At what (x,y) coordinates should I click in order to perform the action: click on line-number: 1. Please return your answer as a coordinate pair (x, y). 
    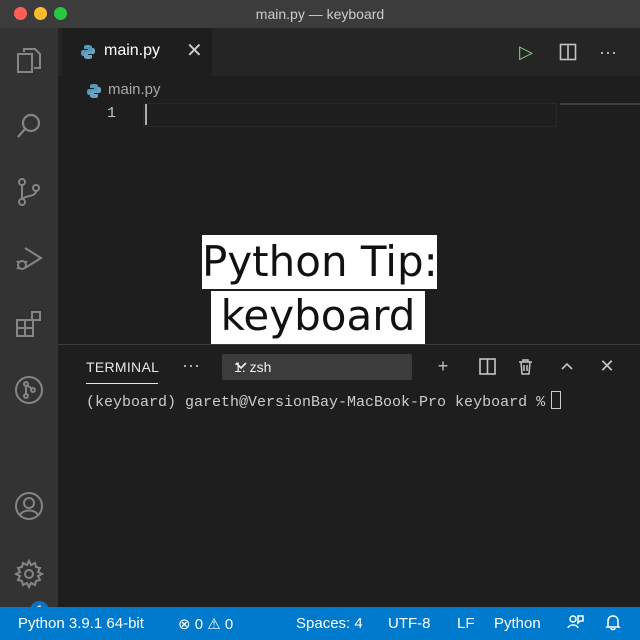
    Looking at the image, I should click on (111, 113).